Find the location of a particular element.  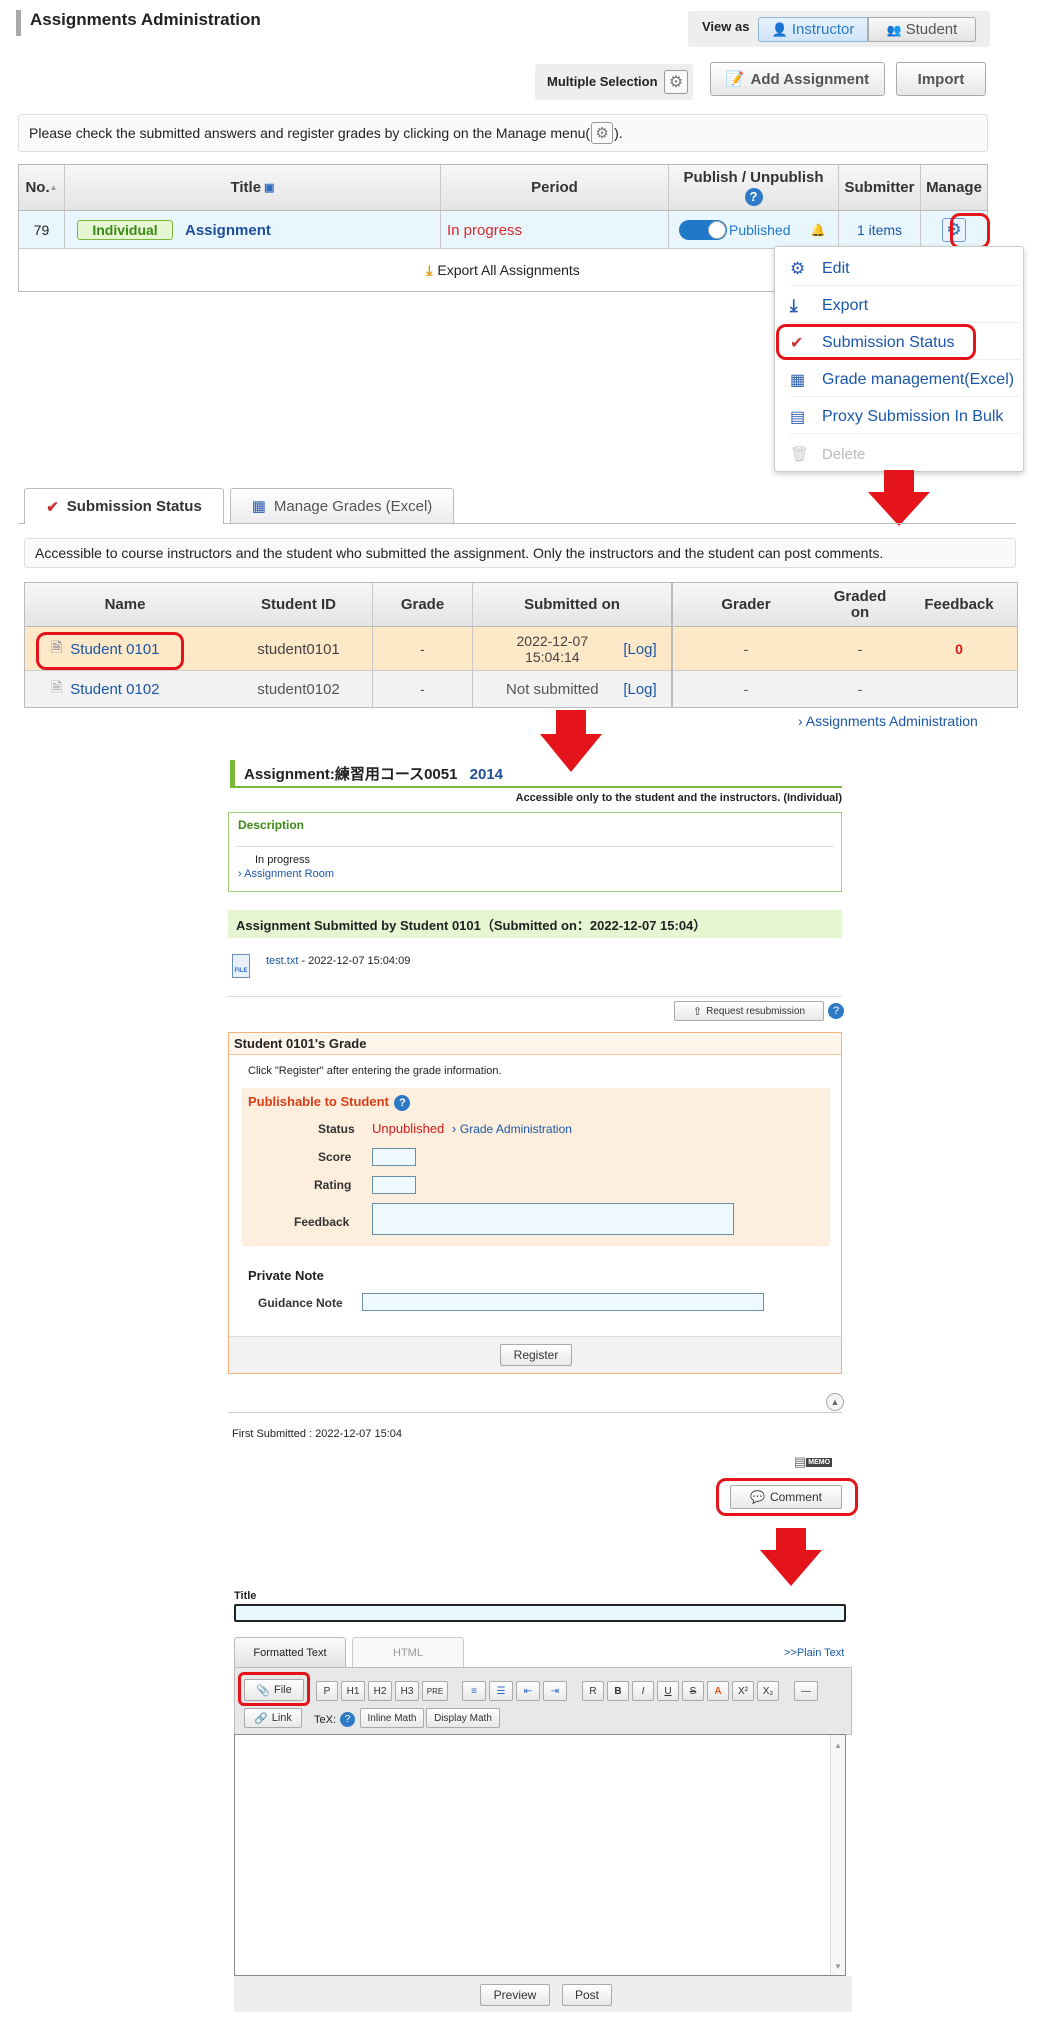

menu-item-edit: ⚙ Edit is located at coordinates (905, 269).